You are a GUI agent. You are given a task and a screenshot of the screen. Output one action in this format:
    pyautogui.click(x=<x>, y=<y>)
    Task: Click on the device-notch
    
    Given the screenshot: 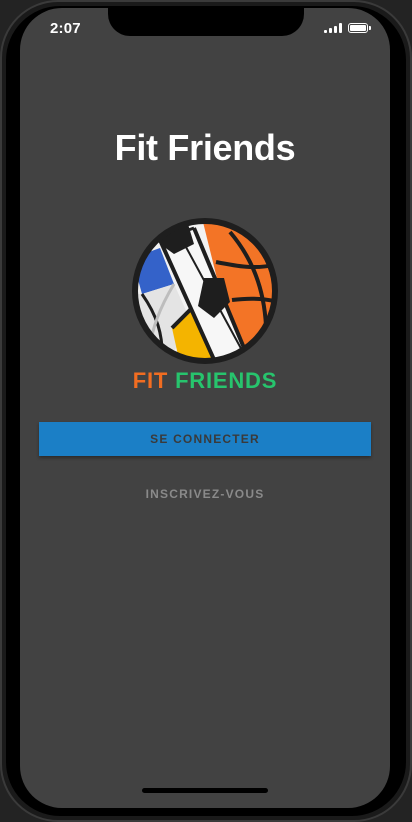 What is the action you would take?
    pyautogui.click(x=206, y=22)
    